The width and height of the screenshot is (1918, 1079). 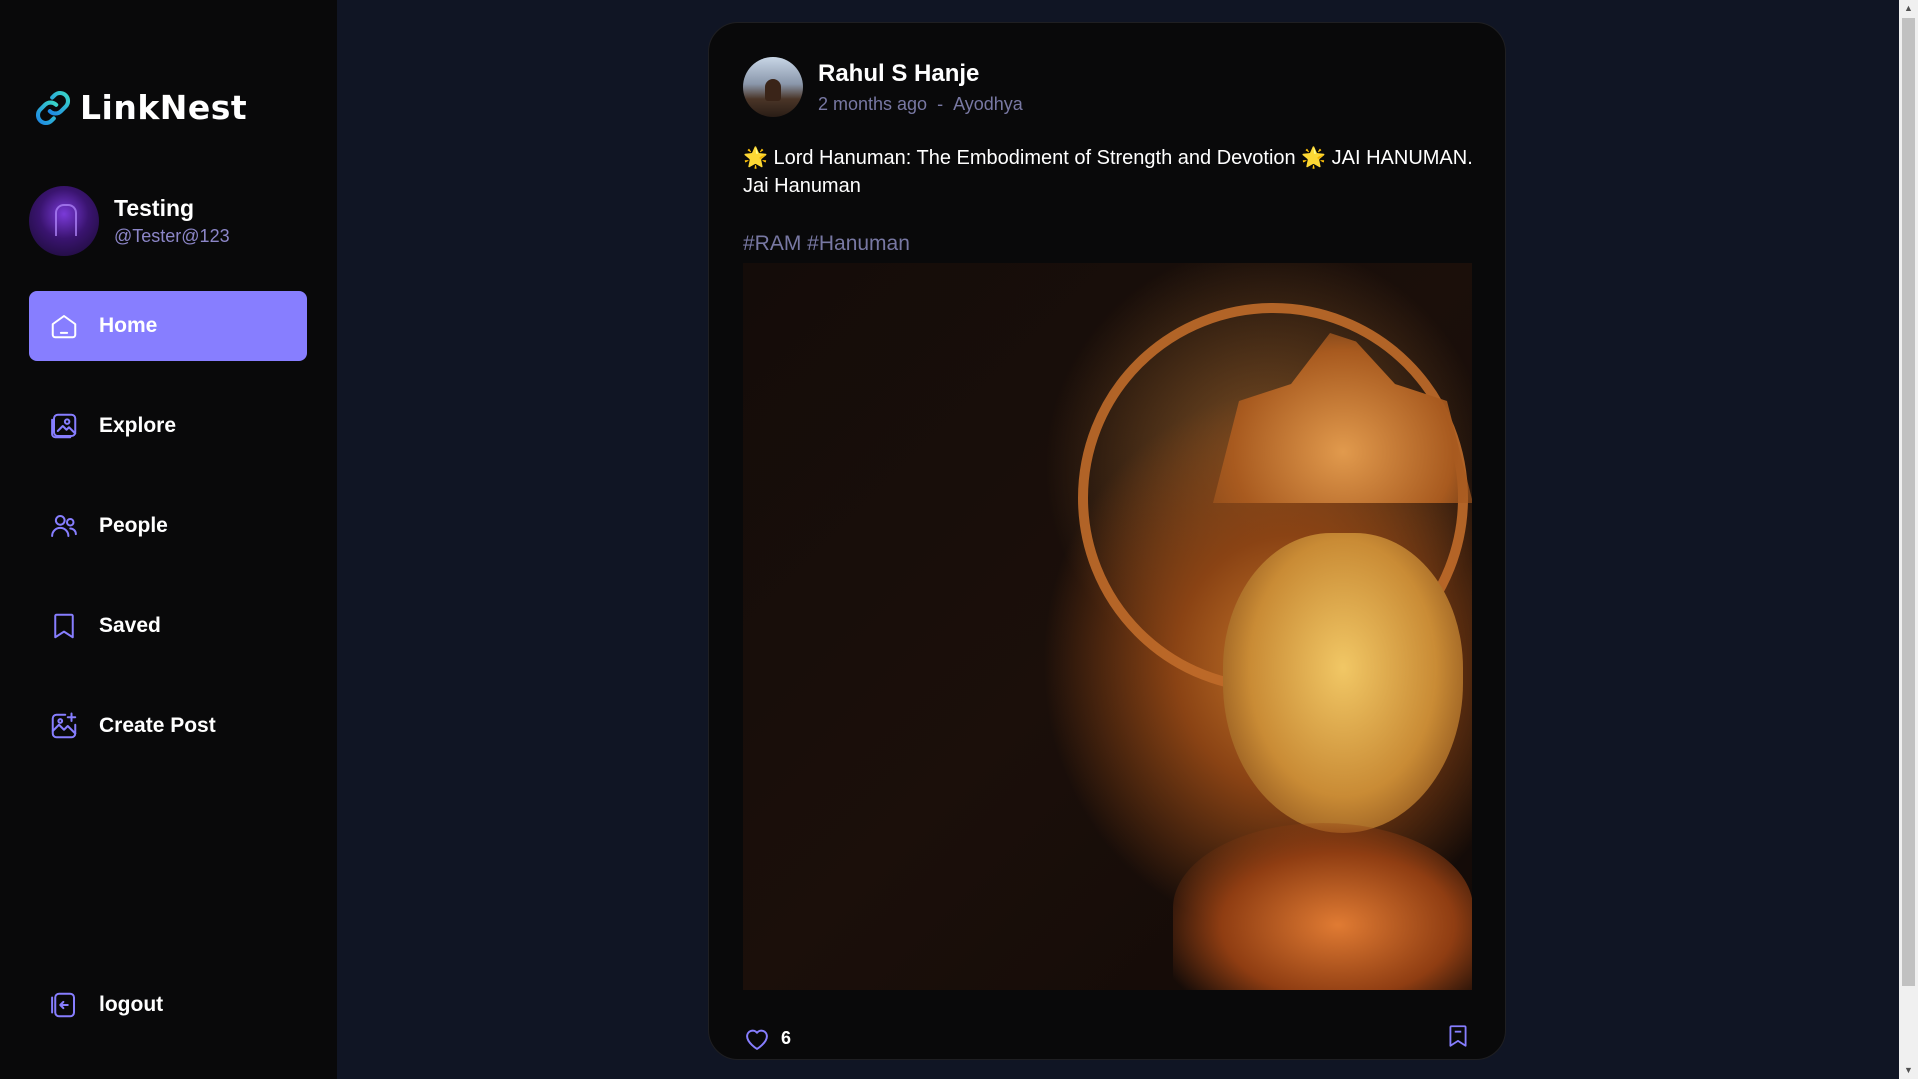 I want to click on nav-item-create-post: Create Post, so click(x=168, y=726).